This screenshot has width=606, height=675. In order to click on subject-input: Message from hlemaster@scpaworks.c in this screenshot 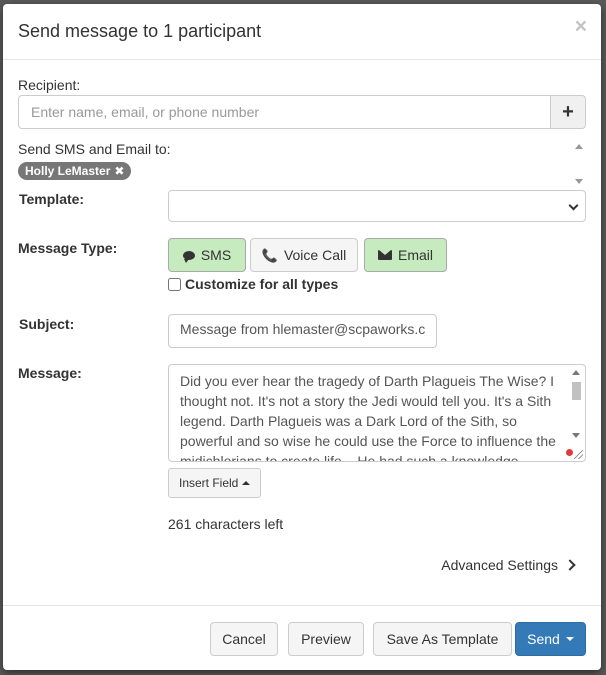, I will do `click(302, 331)`.